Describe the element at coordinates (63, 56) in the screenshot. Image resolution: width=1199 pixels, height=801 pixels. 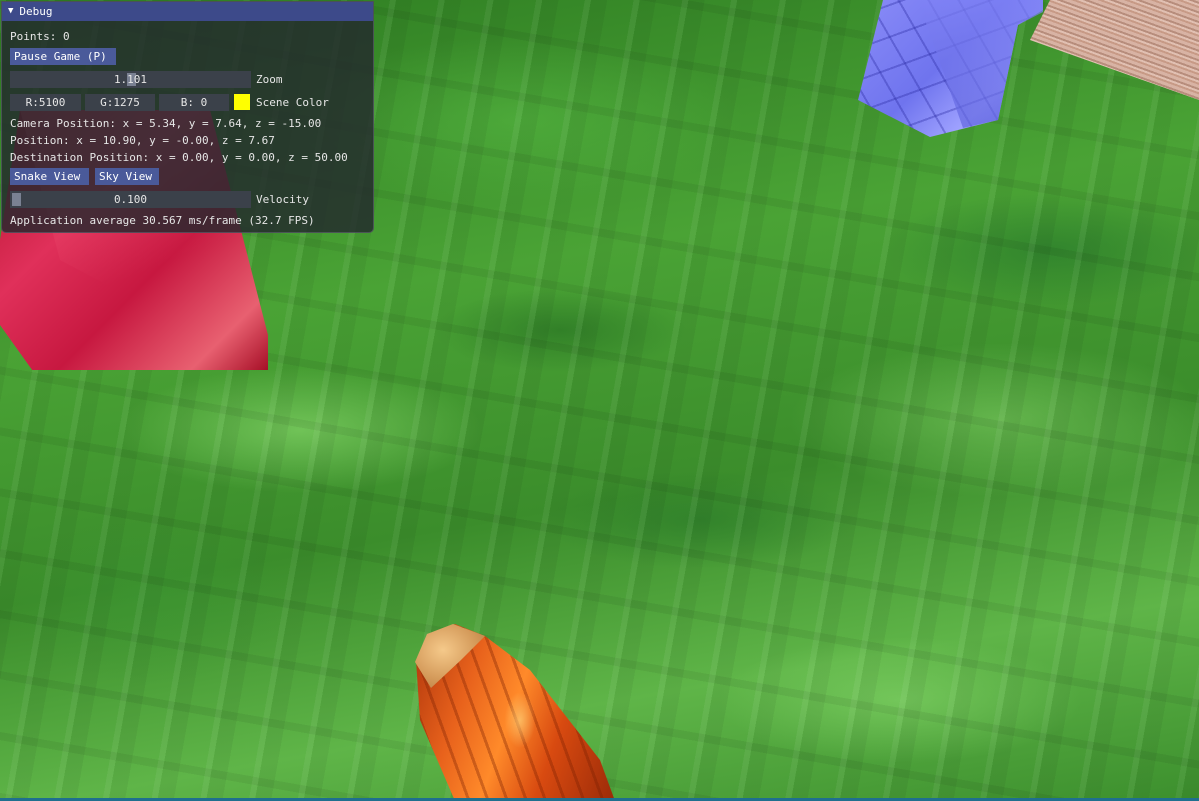
I see `pause-game-button: Pause Game (P)` at that location.